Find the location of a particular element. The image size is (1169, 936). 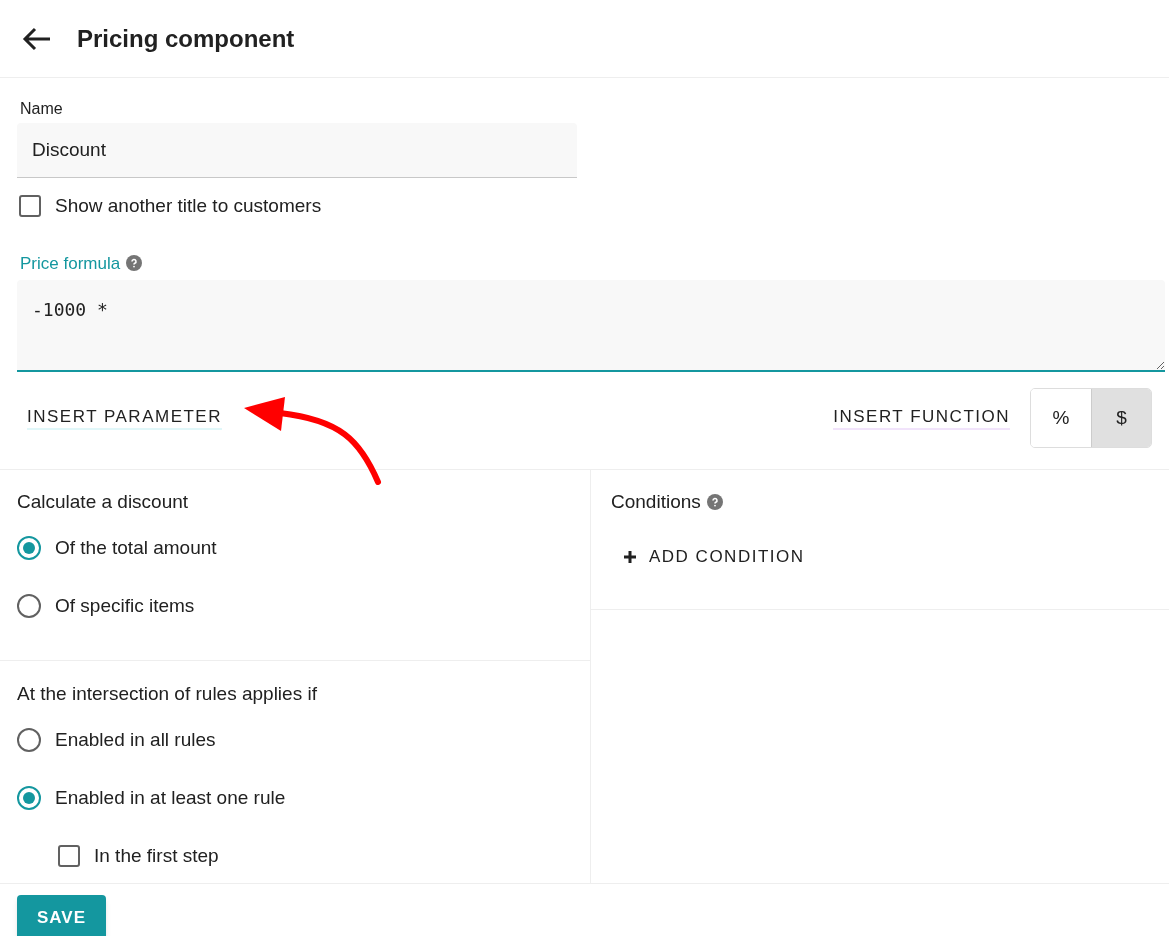

radio-label: Of specific items is located at coordinates (125, 605).